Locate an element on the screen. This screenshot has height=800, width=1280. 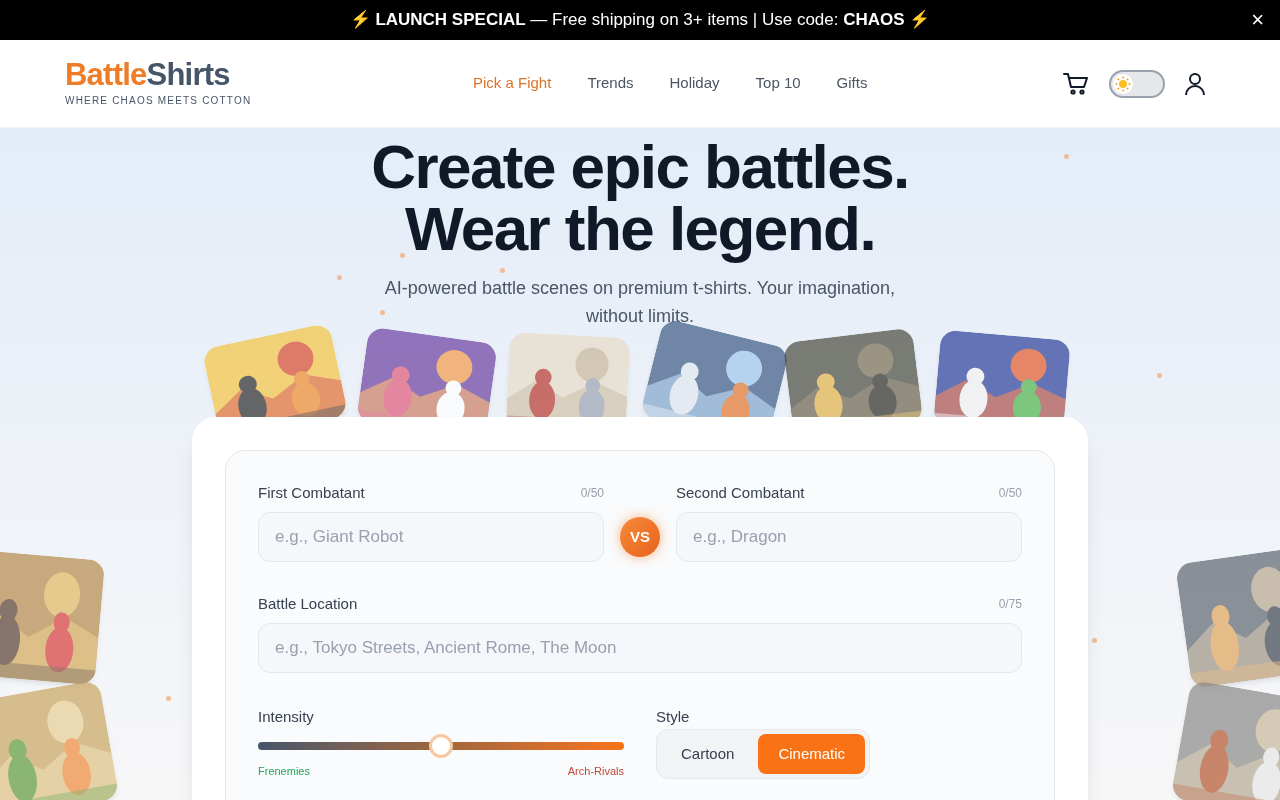
nav-link: Holiday is located at coordinates (694, 83).